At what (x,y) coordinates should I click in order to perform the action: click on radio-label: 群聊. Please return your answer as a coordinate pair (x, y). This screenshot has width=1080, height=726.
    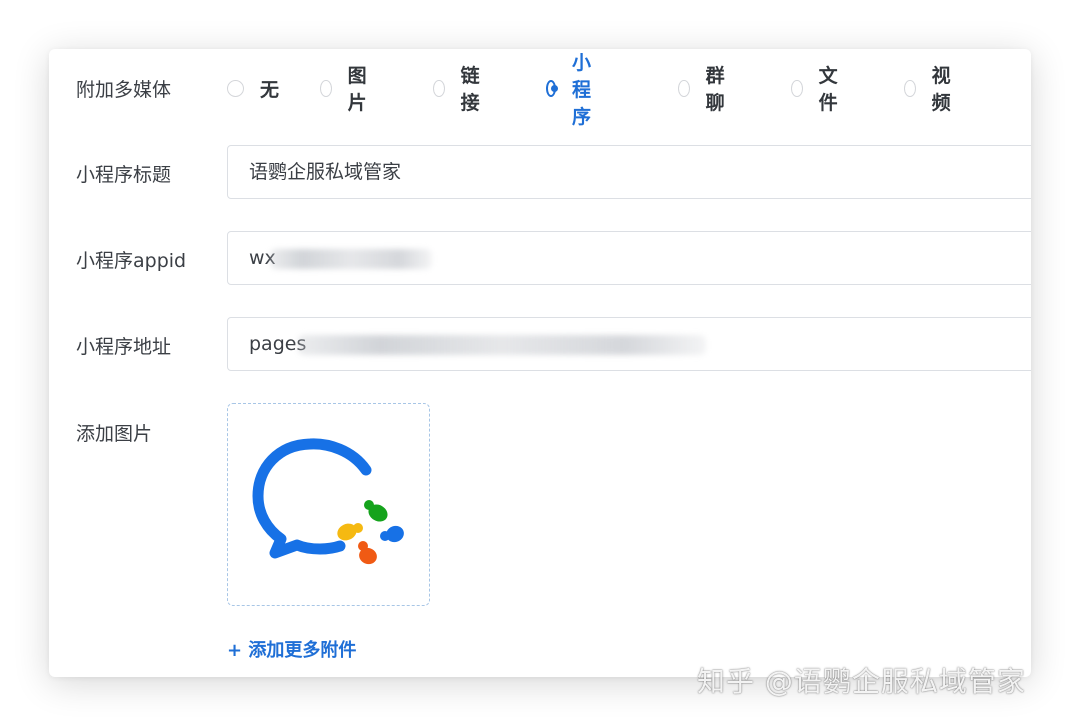
    Looking at the image, I should click on (715, 89).